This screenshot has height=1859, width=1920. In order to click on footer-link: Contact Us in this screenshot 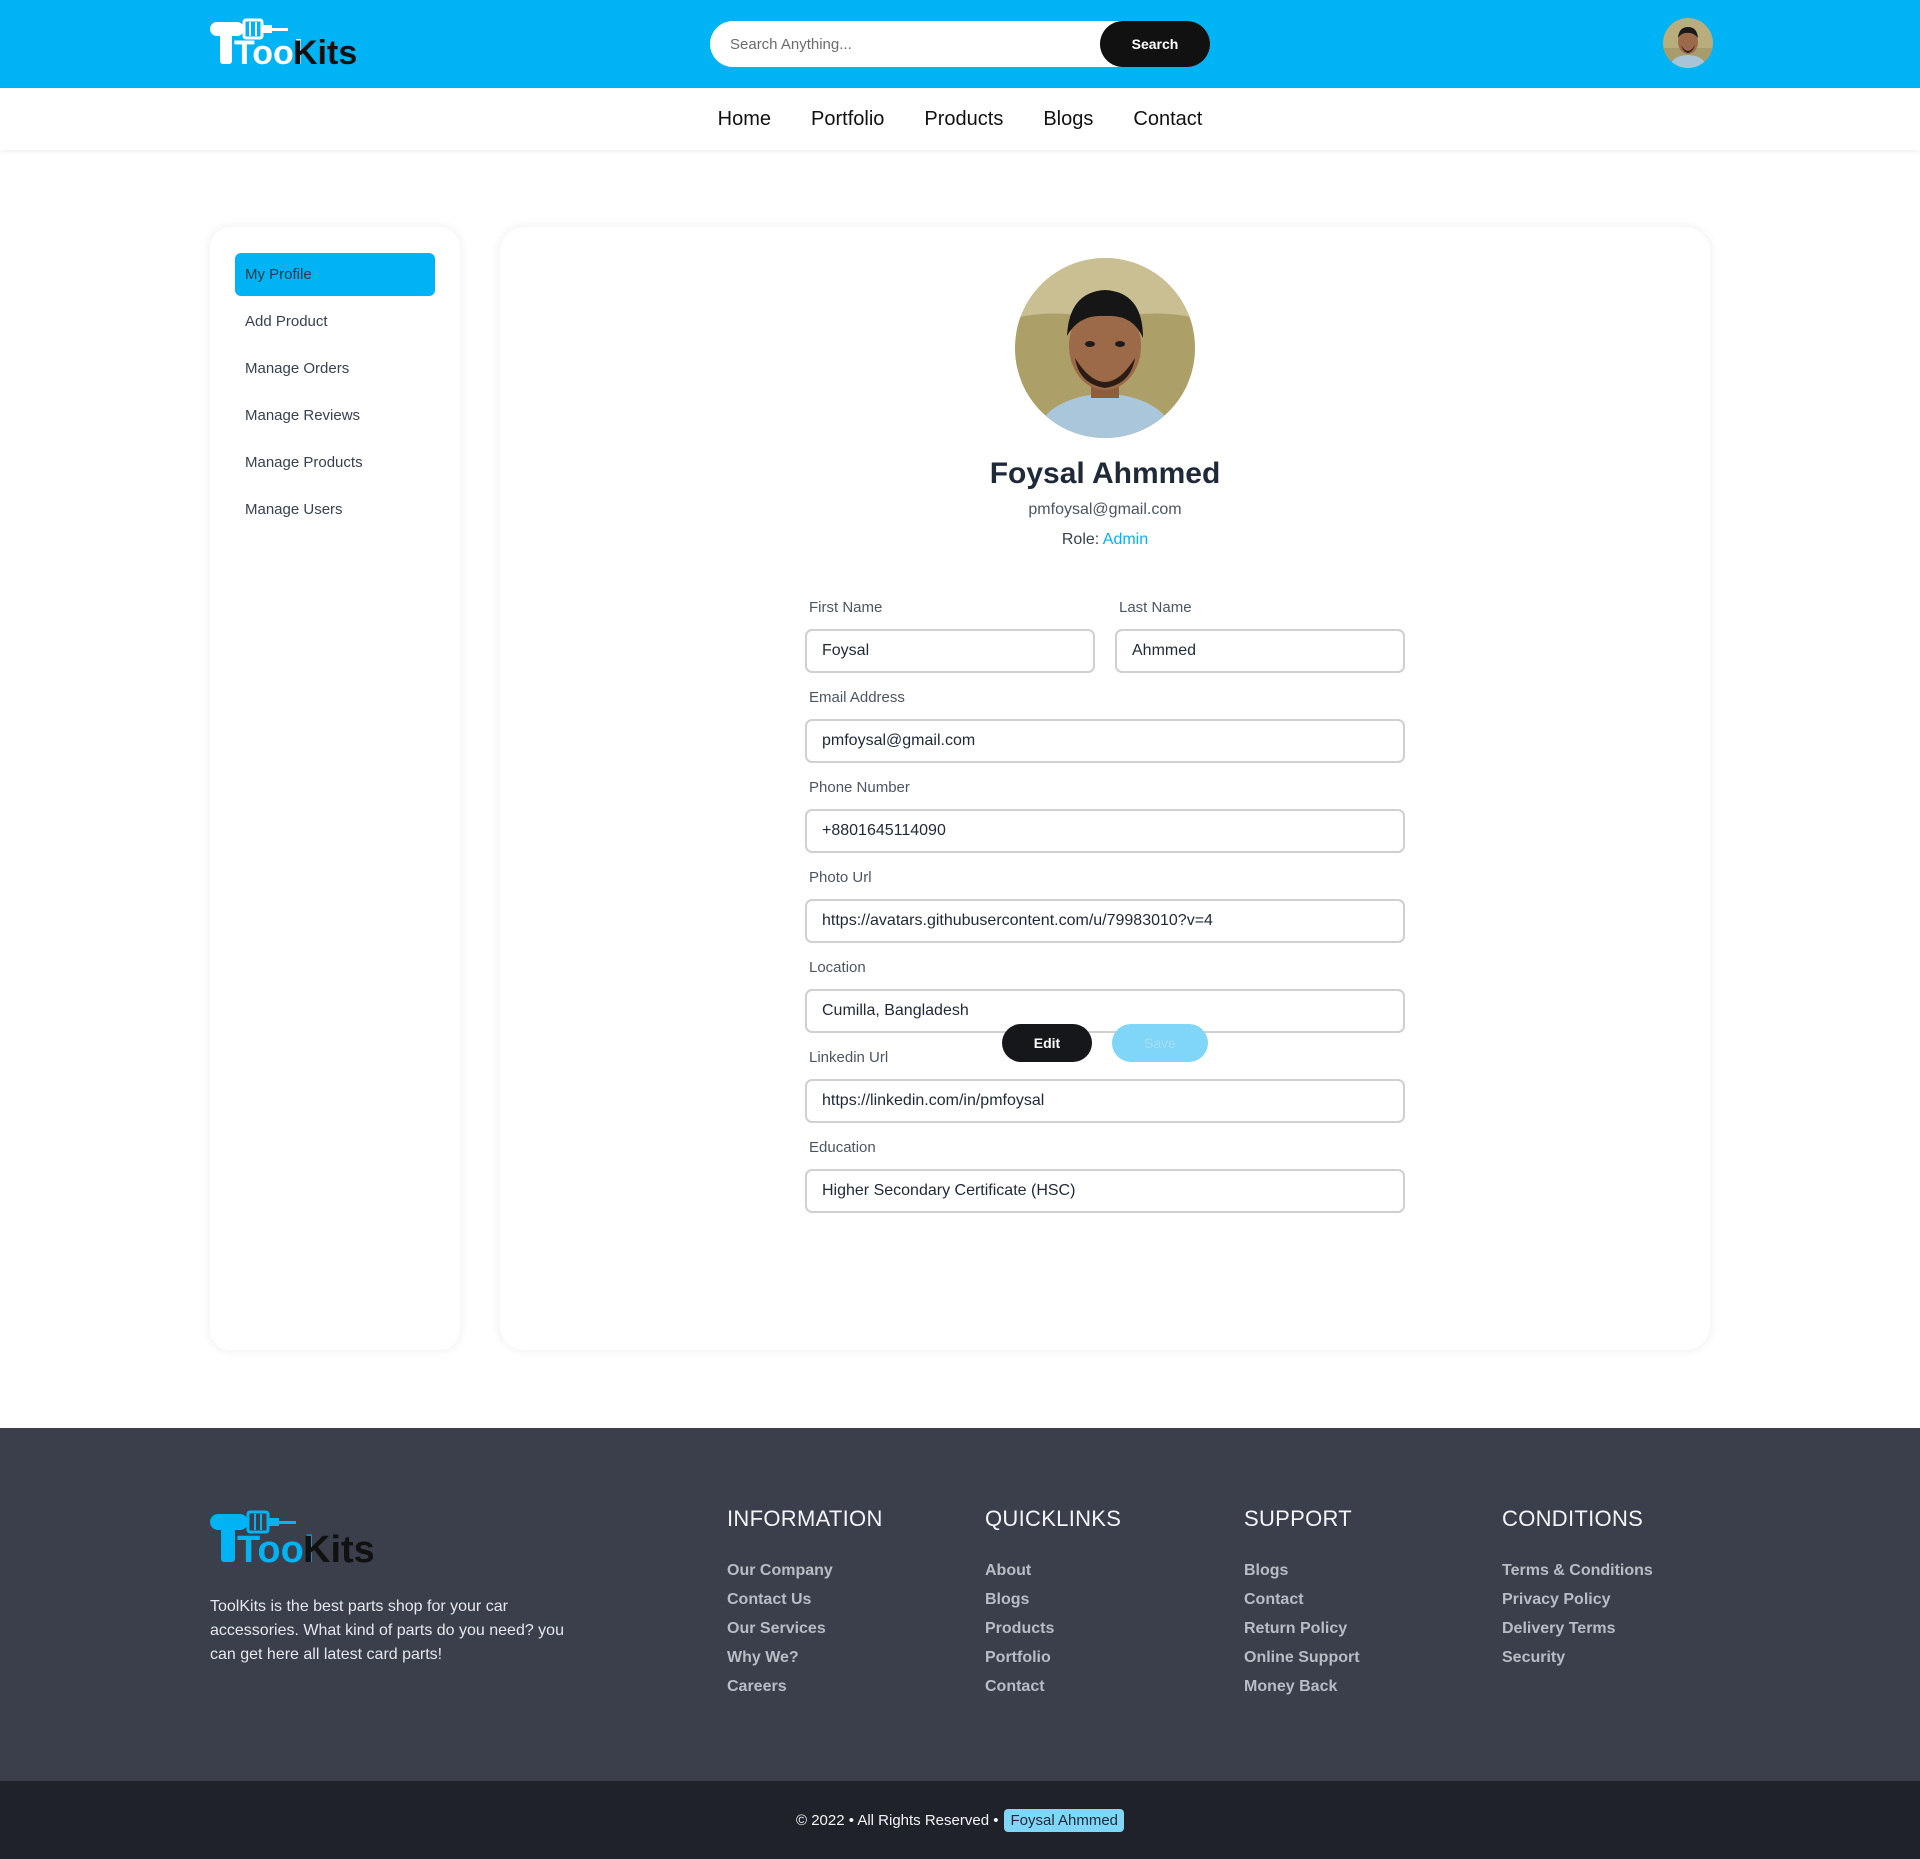, I will do `click(805, 1599)`.